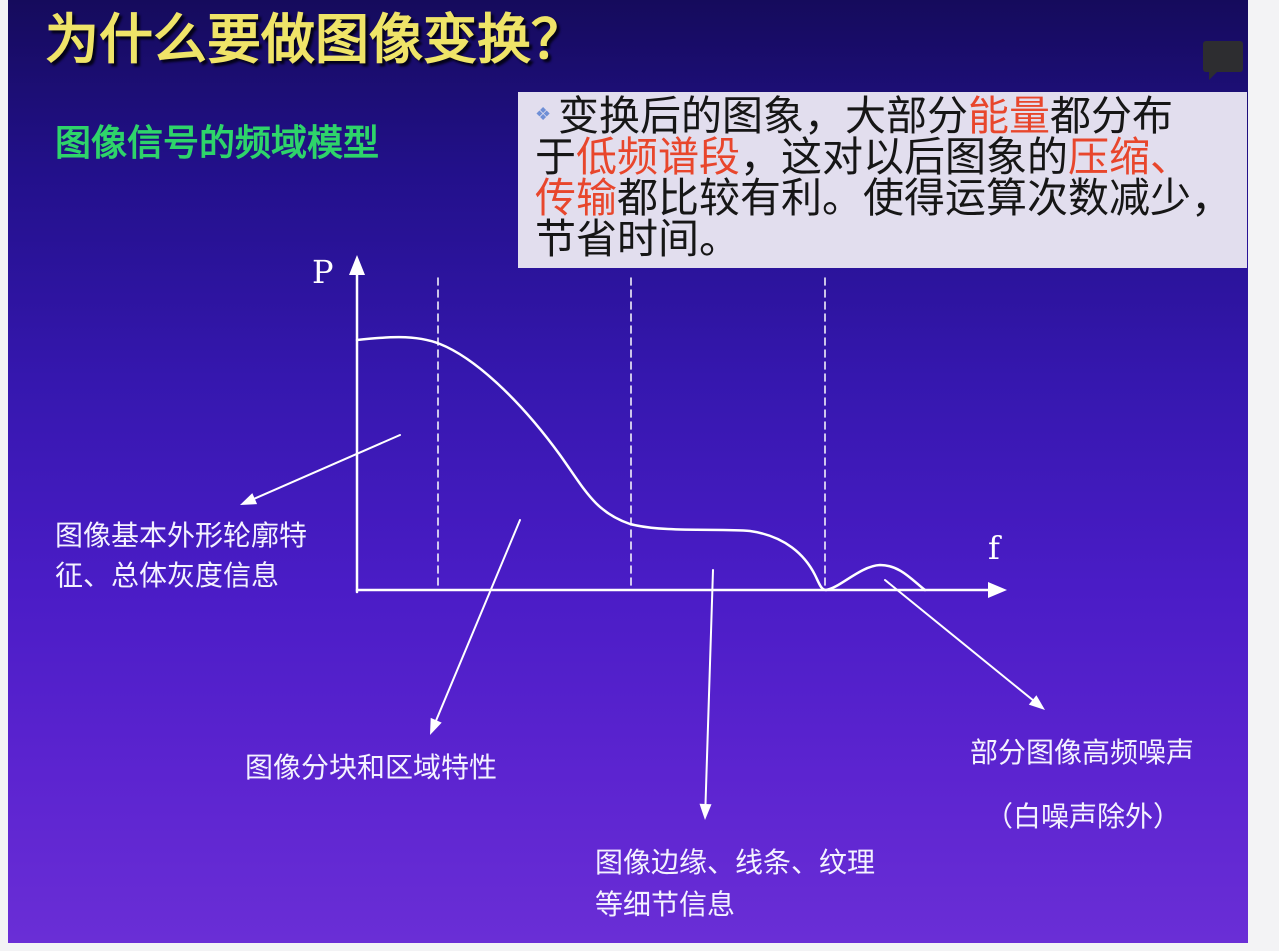 The height and width of the screenshot is (951, 1279). I want to click on y-axis-label: P, so click(323, 272).